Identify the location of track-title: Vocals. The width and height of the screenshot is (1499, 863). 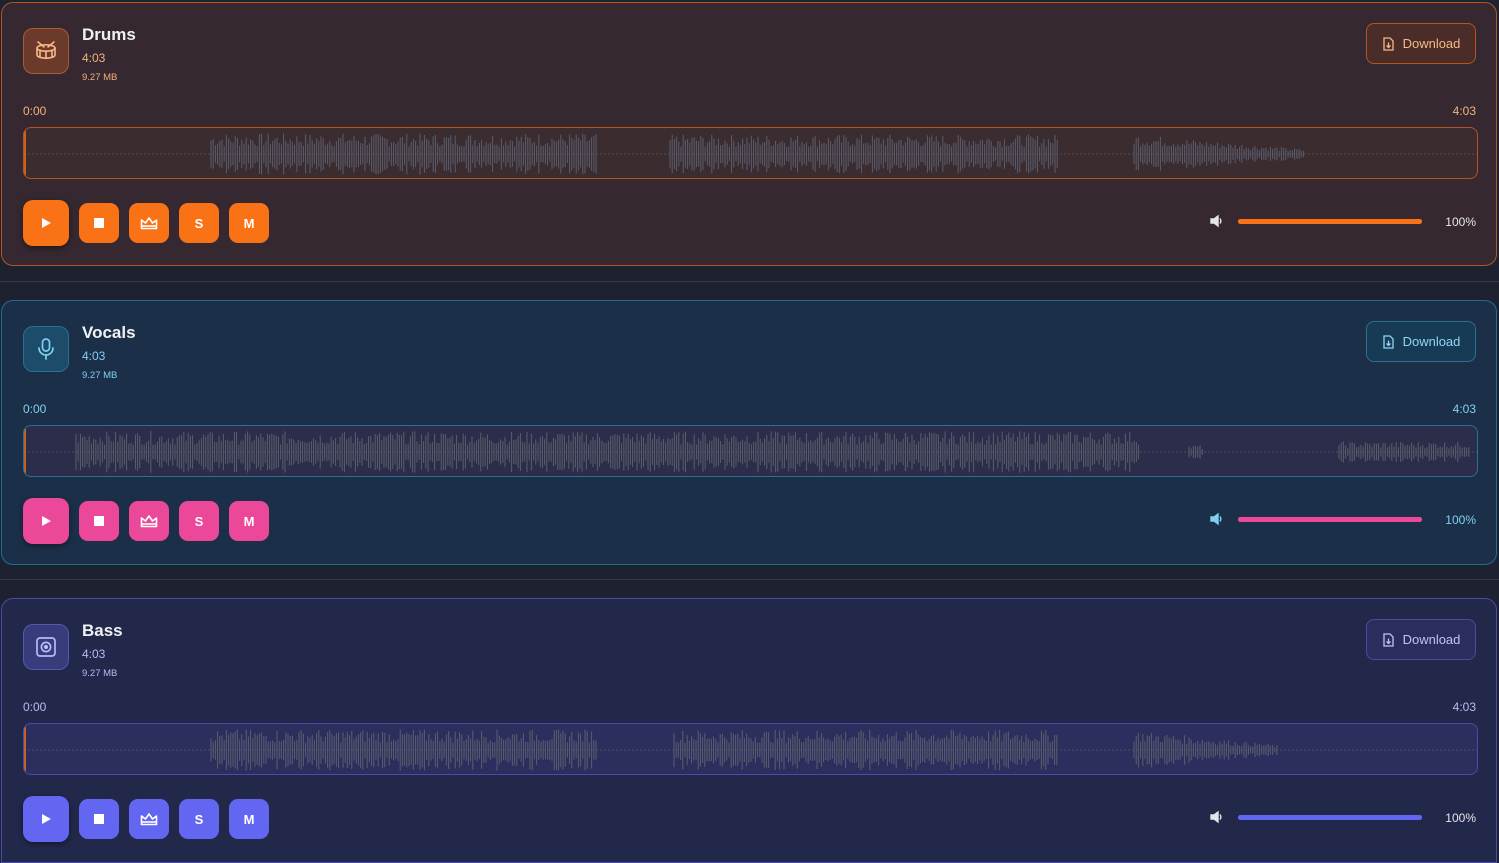
(109, 332).